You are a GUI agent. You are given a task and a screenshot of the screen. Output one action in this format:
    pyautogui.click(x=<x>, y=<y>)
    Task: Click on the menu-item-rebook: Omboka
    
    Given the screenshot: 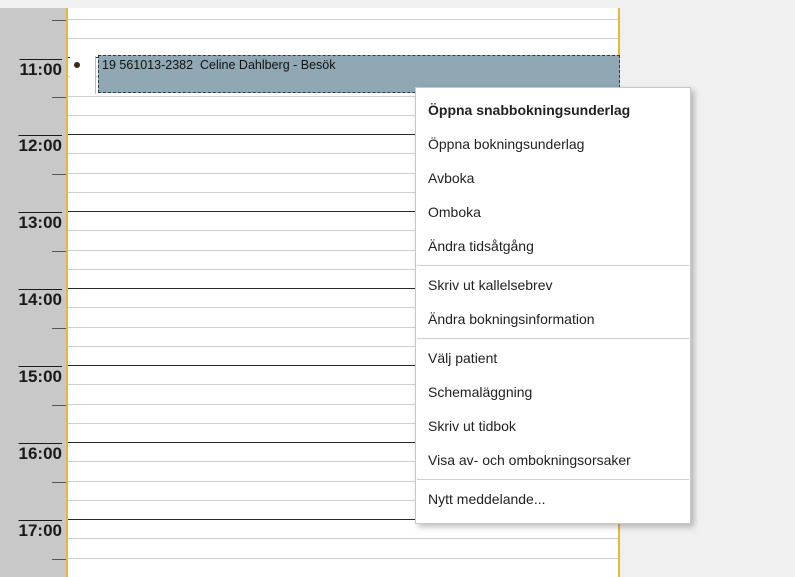 What is the action you would take?
    pyautogui.click(x=553, y=212)
    